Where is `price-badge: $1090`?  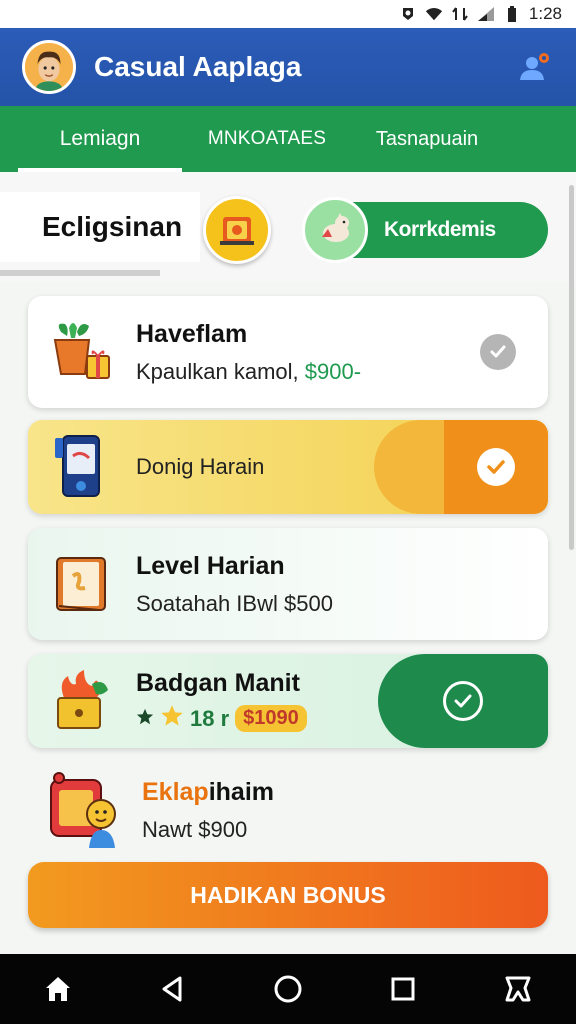
price-badge: $1090 is located at coordinates (271, 718).